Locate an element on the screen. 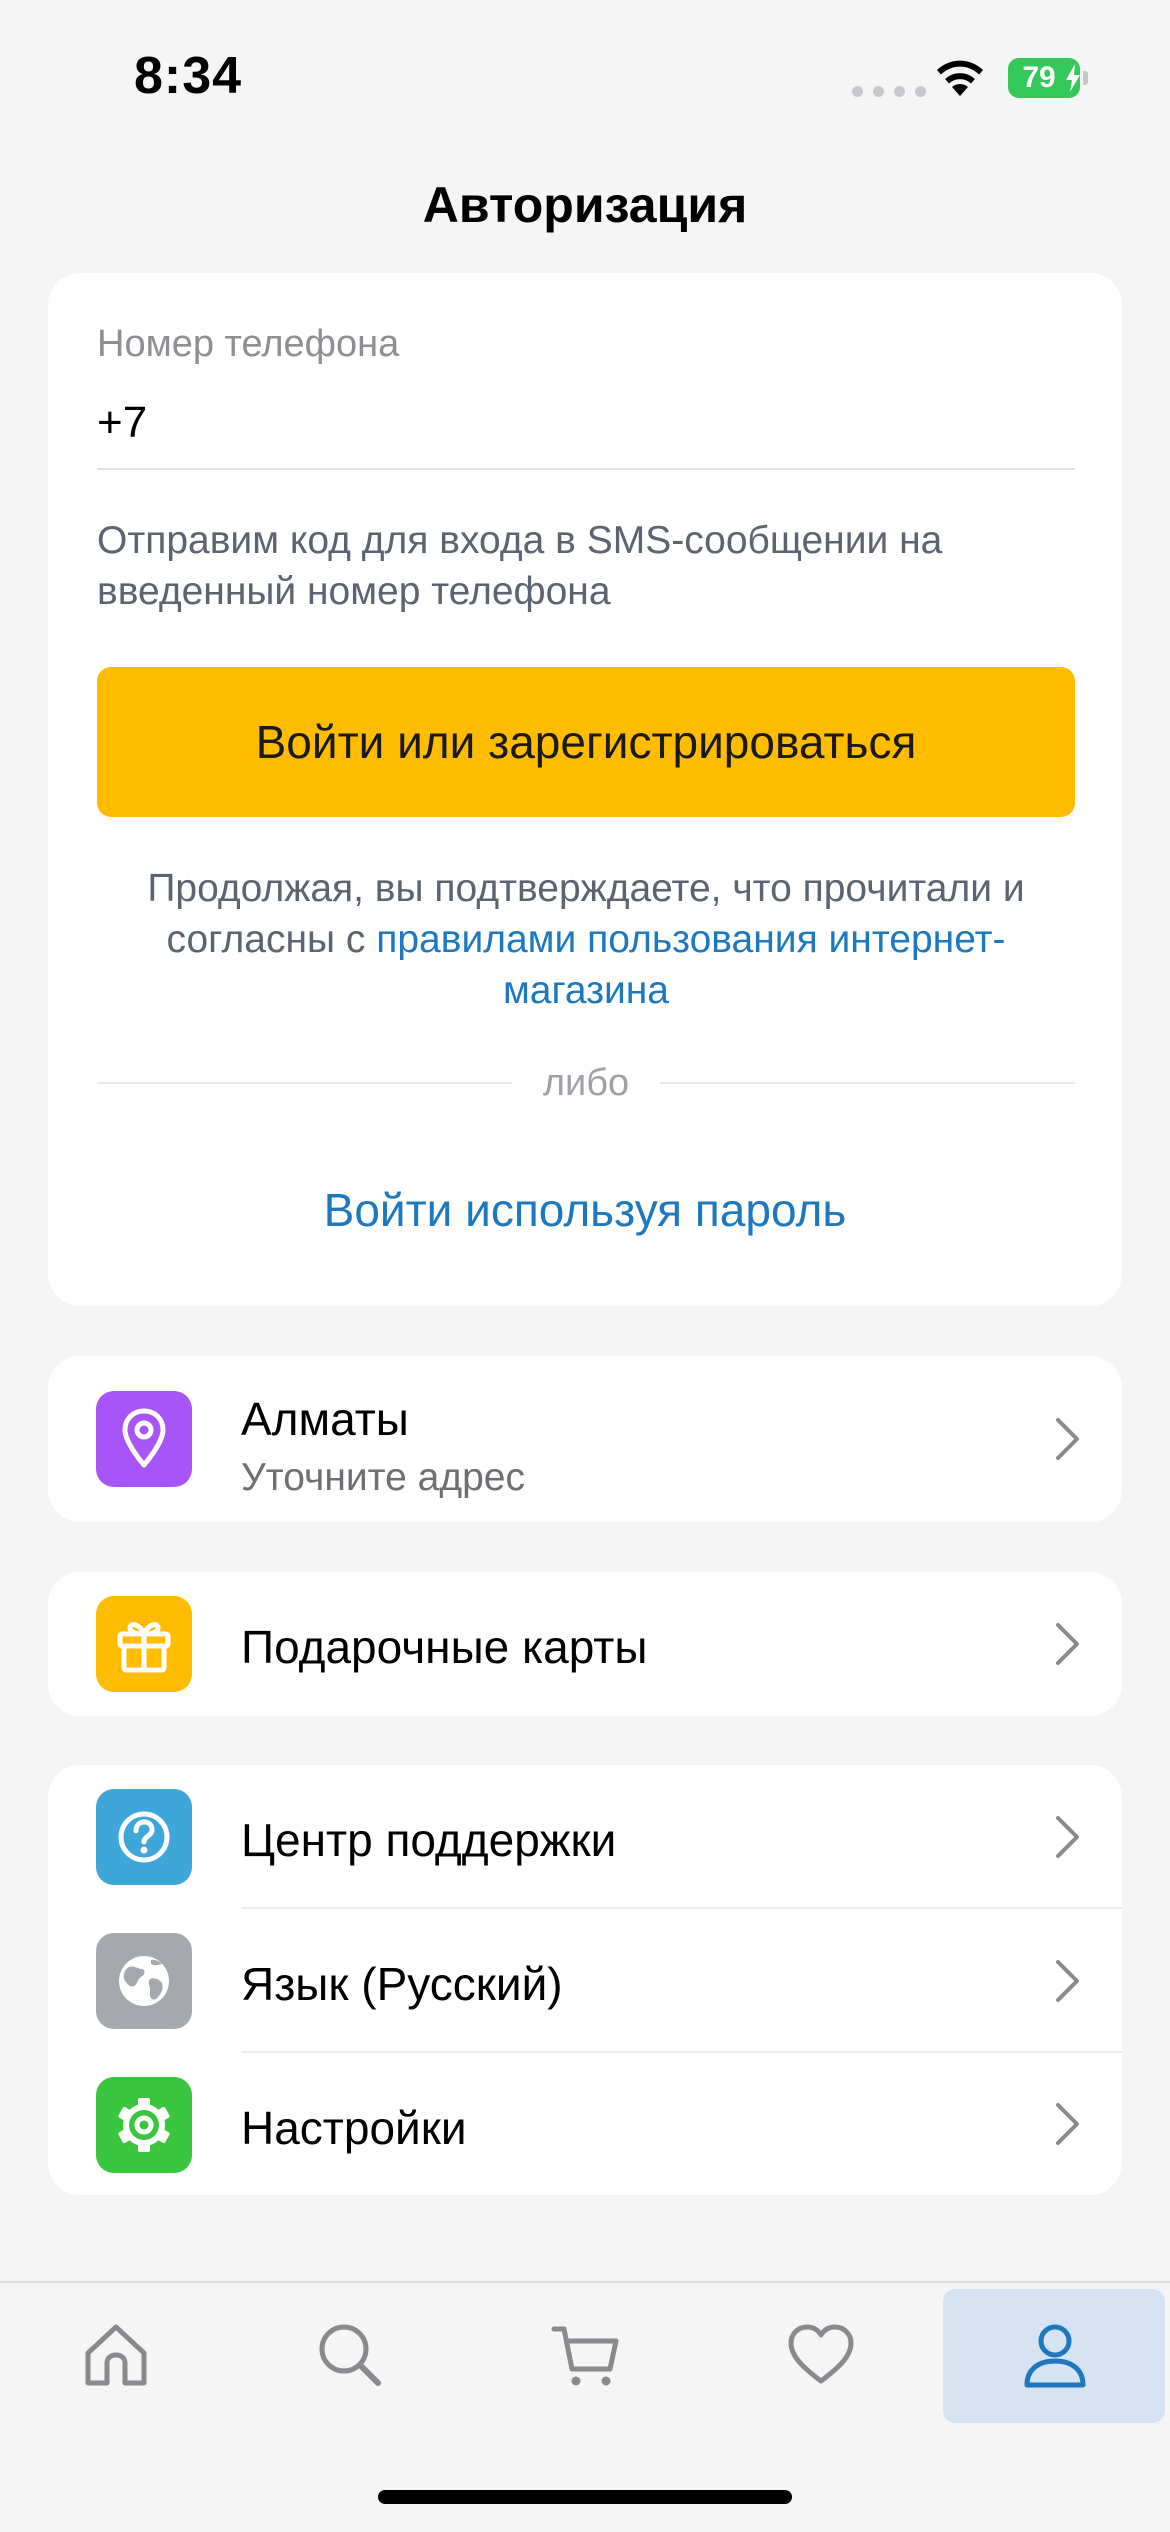 The width and height of the screenshot is (1170, 2532). location-card: Алматы Уточните адрес is located at coordinates (585, 1439).